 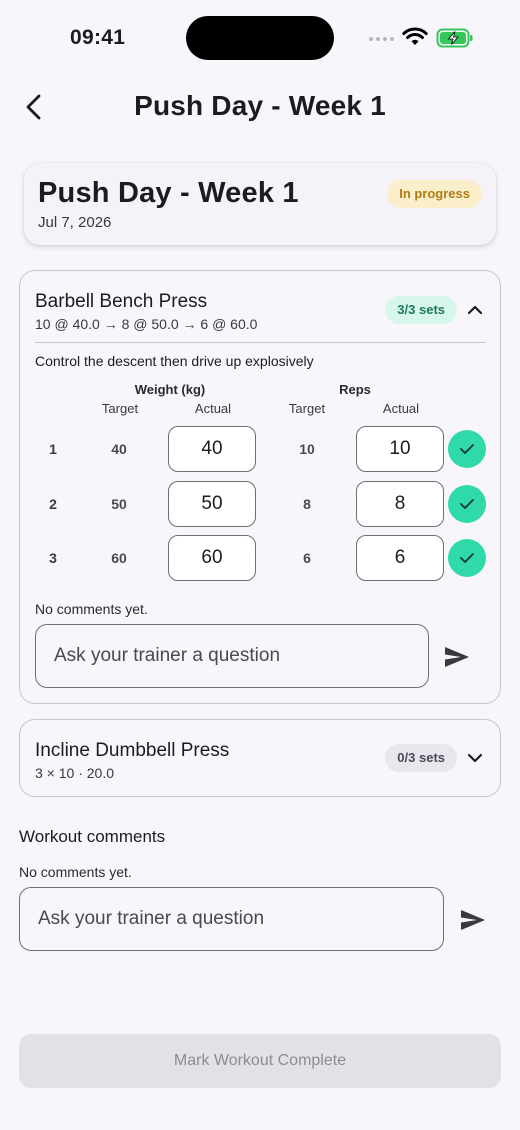 What do you see at coordinates (213, 408) in the screenshot?
I see `weight-actual-header: Actual` at bounding box center [213, 408].